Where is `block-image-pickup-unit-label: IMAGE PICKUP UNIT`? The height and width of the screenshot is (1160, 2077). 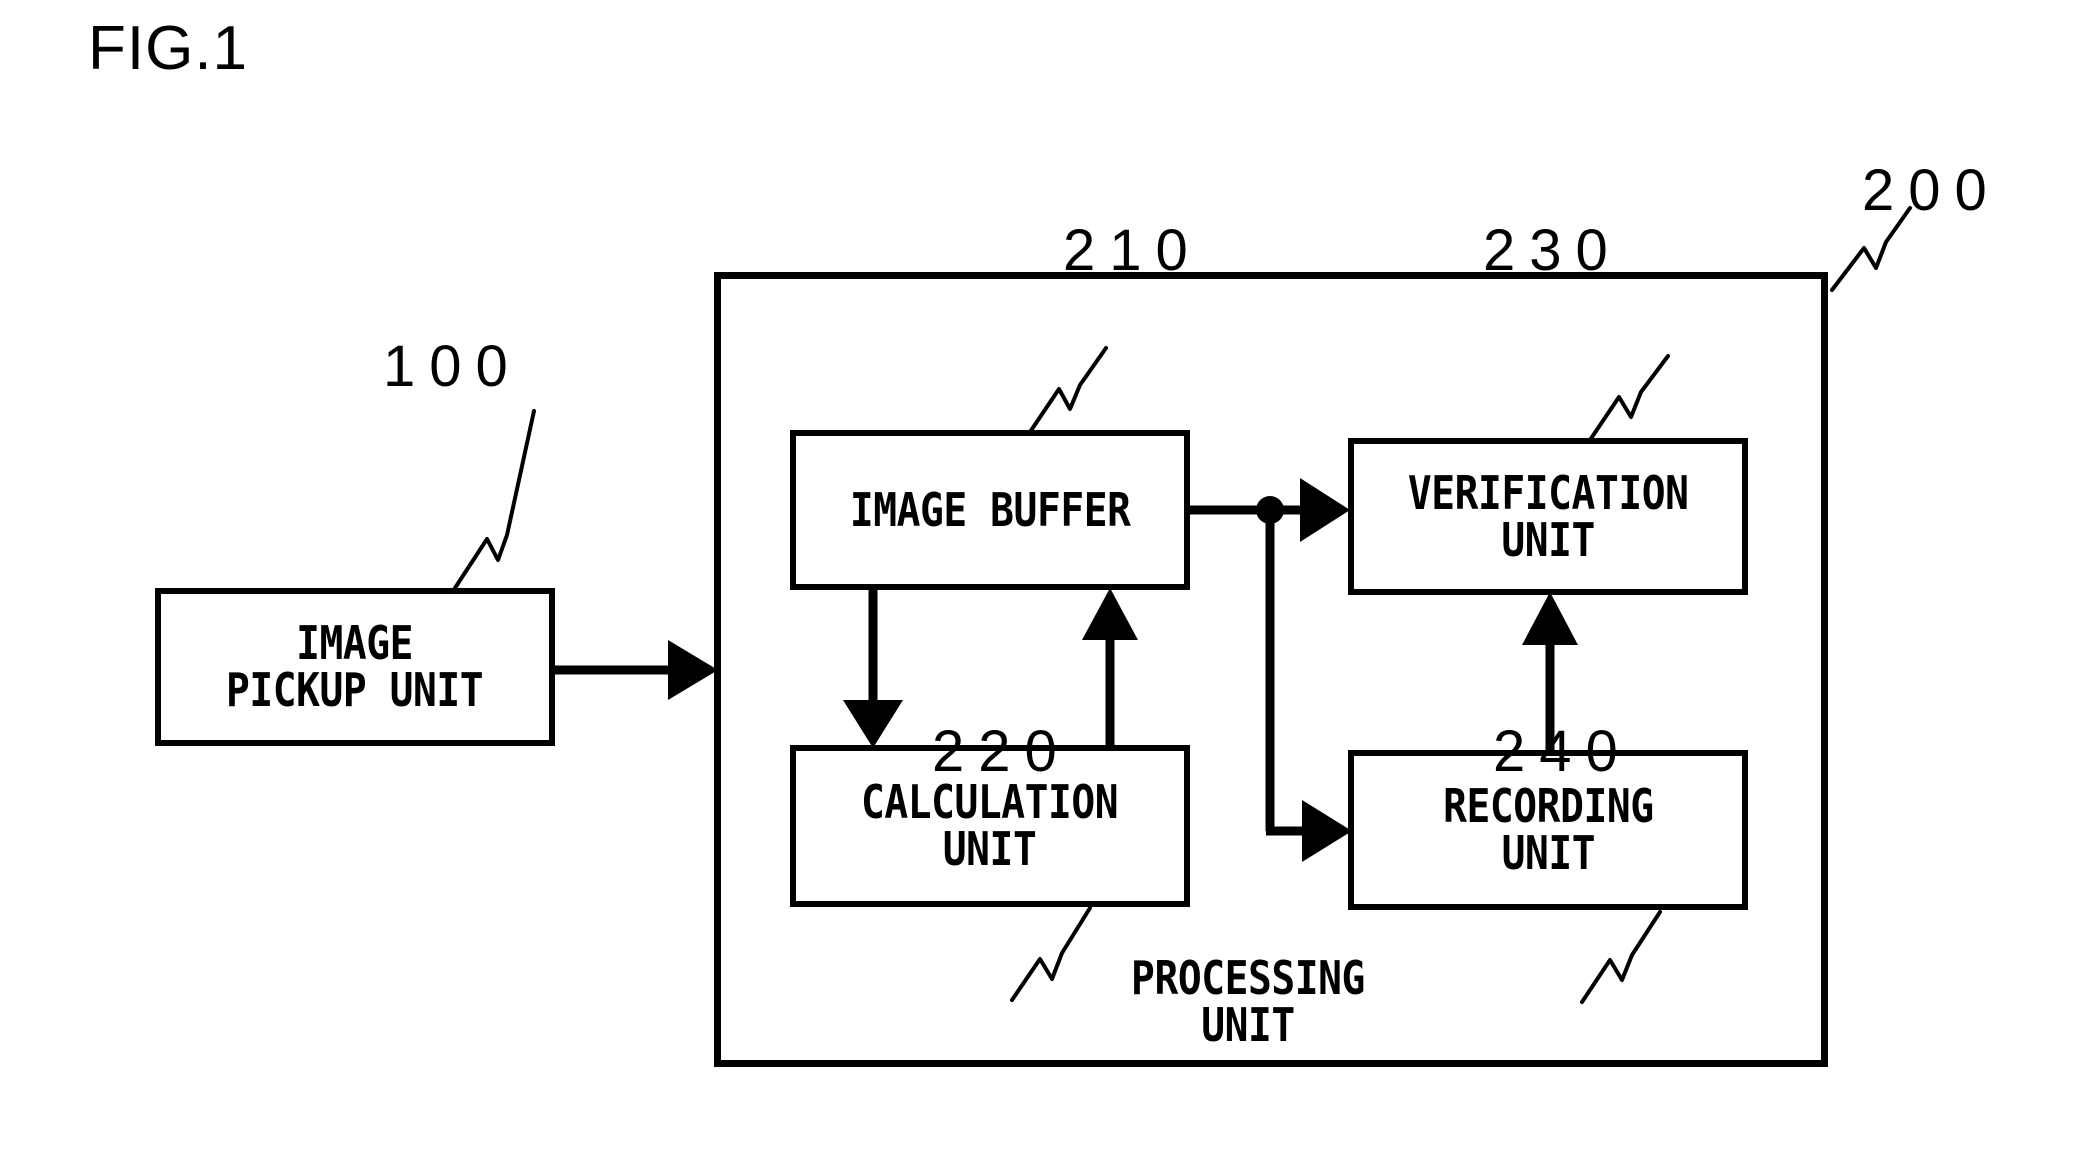 block-image-pickup-unit-label: IMAGE PICKUP UNIT is located at coordinates (355, 666).